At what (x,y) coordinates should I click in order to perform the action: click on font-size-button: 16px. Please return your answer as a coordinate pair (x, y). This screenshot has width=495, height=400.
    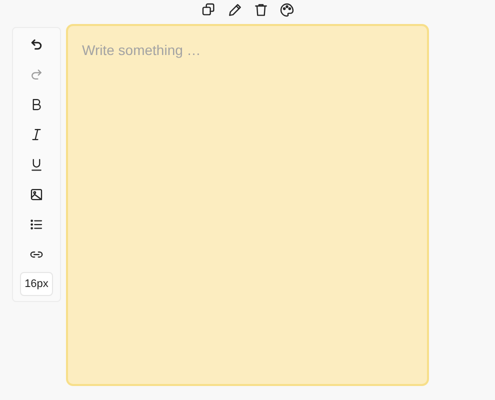
    Looking at the image, I should click on (37, 284).